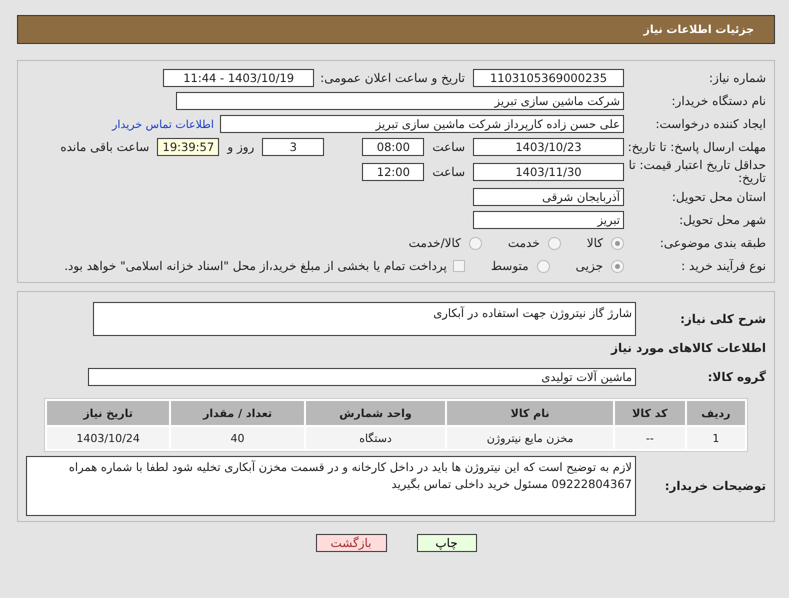 The height and width of the screenshot is (598, 789). I want to click on table-cell: 1403/10/24, so click(108, 438).